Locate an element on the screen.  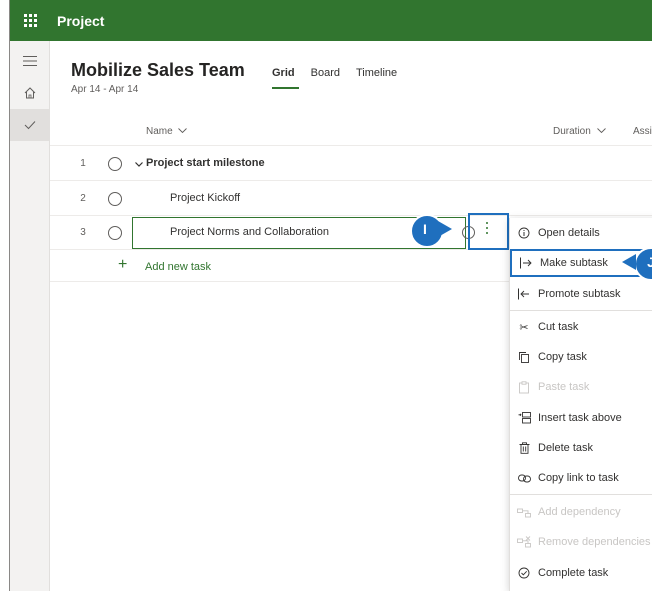
menu-item-copy-link-to-task: Copy link to task is located at coordinates (581, 478).